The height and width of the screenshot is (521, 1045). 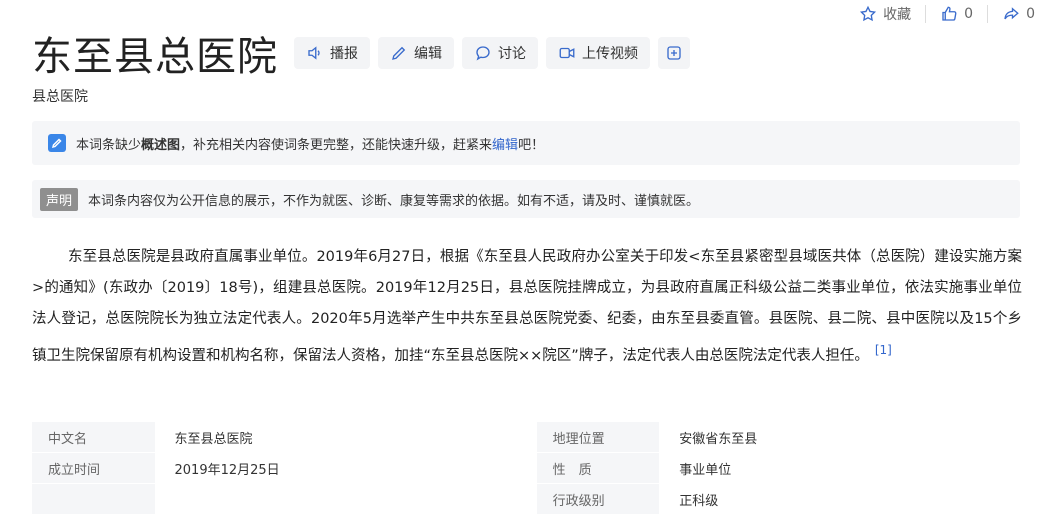 What do you see at coordinates (93, 468) in the screenshot?
I see `info-key: 成立时间` at bounding box center [93, 468].